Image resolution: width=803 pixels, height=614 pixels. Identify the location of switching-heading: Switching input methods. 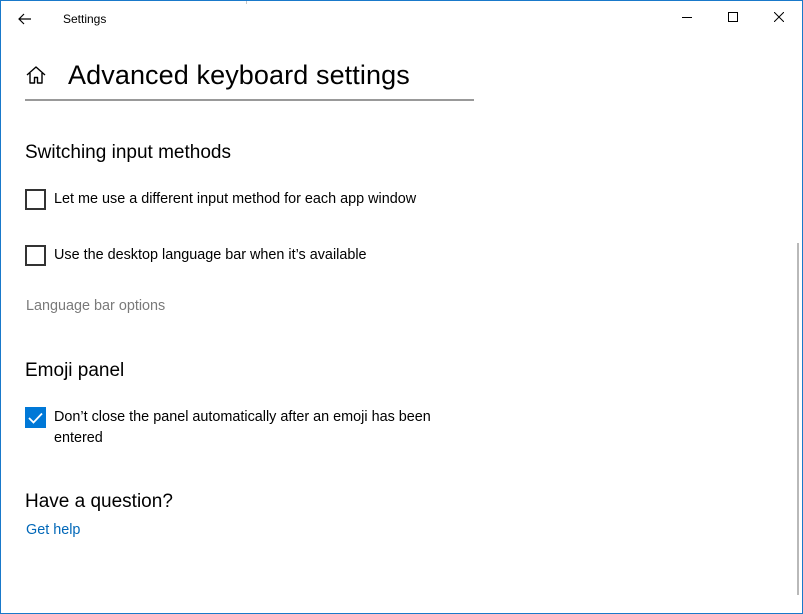
(128, 152).